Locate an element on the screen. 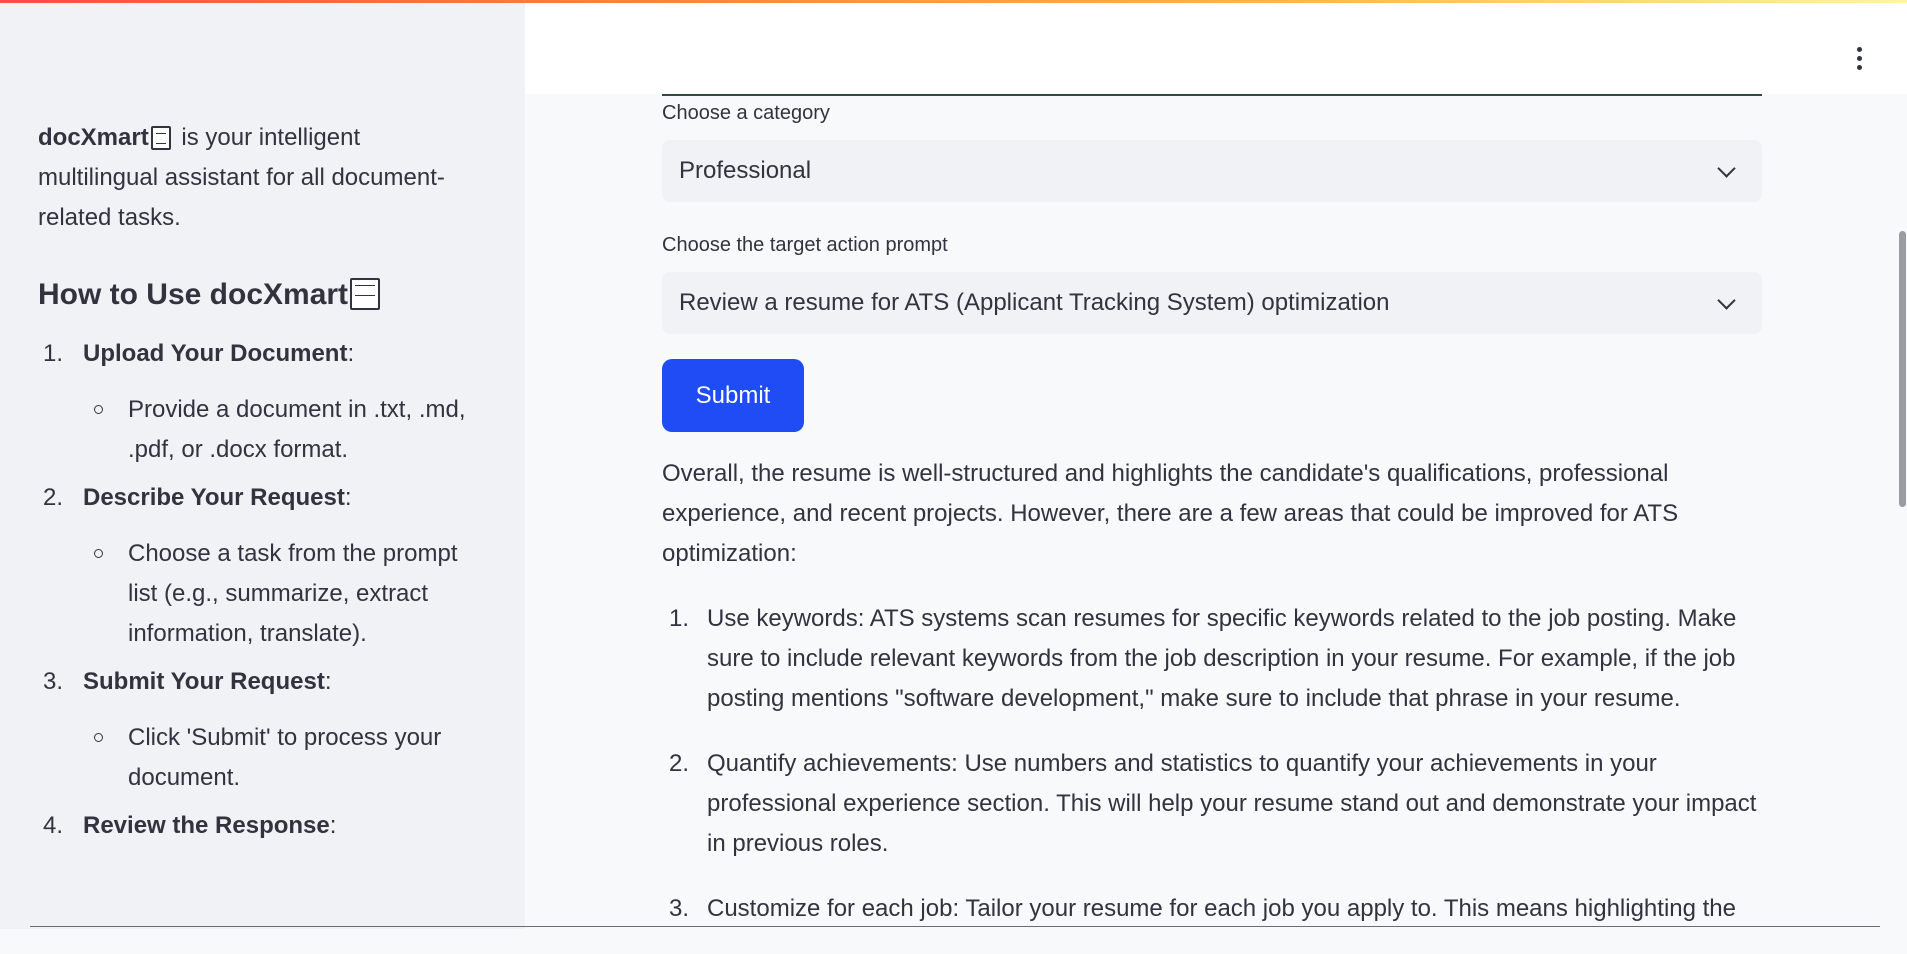  recommendation-number: 2. is located at coordinates (679, 763).